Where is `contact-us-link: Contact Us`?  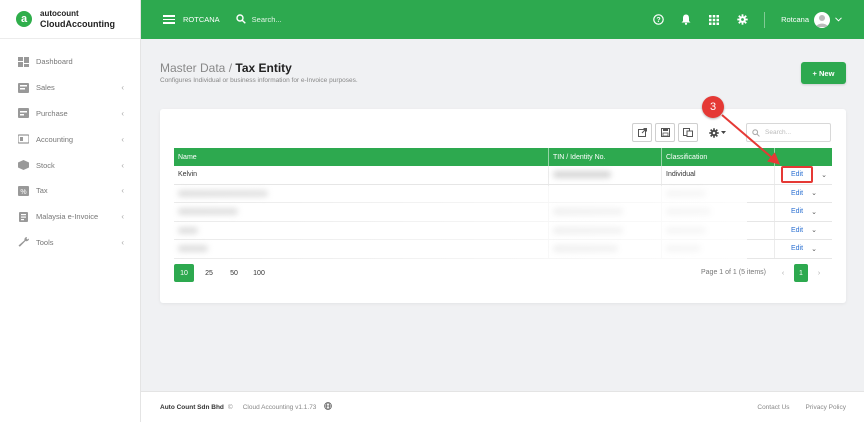
contact-us-link: Contact Us is located at coordinates (773, 407).